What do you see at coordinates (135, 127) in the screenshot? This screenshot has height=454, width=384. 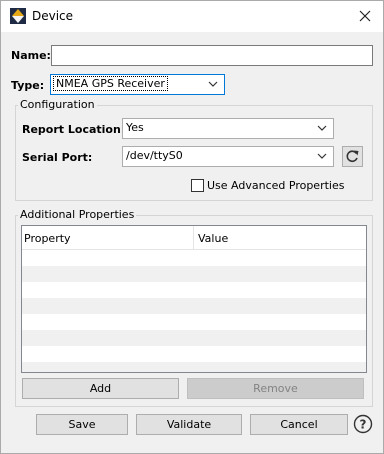 I see `report-location-value: Yes` at bounding box center [135, 127].